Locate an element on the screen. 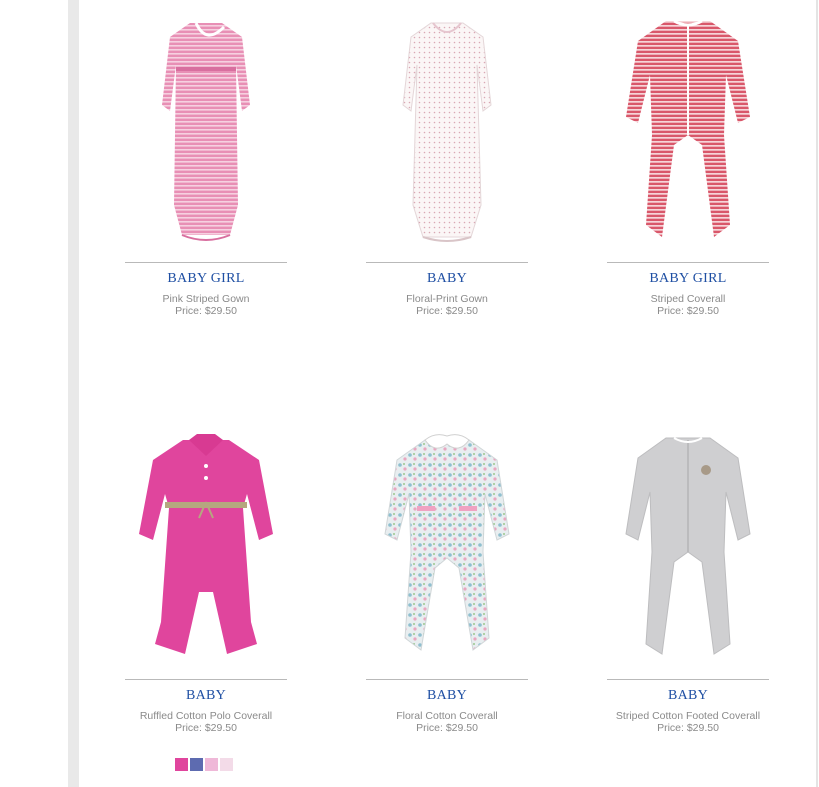 The width and height of the screenshot is (819, 787). left-margin is located at coordinates (34, 393).